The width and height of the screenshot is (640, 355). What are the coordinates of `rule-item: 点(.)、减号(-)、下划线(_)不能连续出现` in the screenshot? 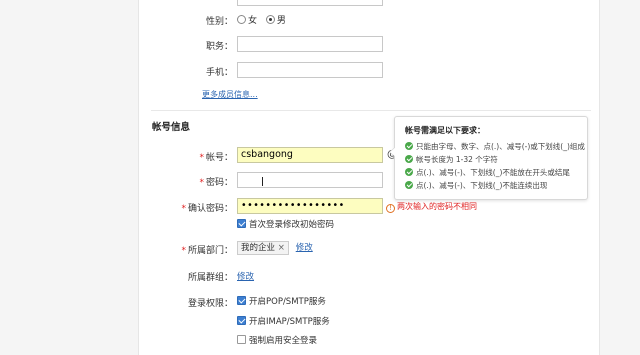 It's located at (492, 185).